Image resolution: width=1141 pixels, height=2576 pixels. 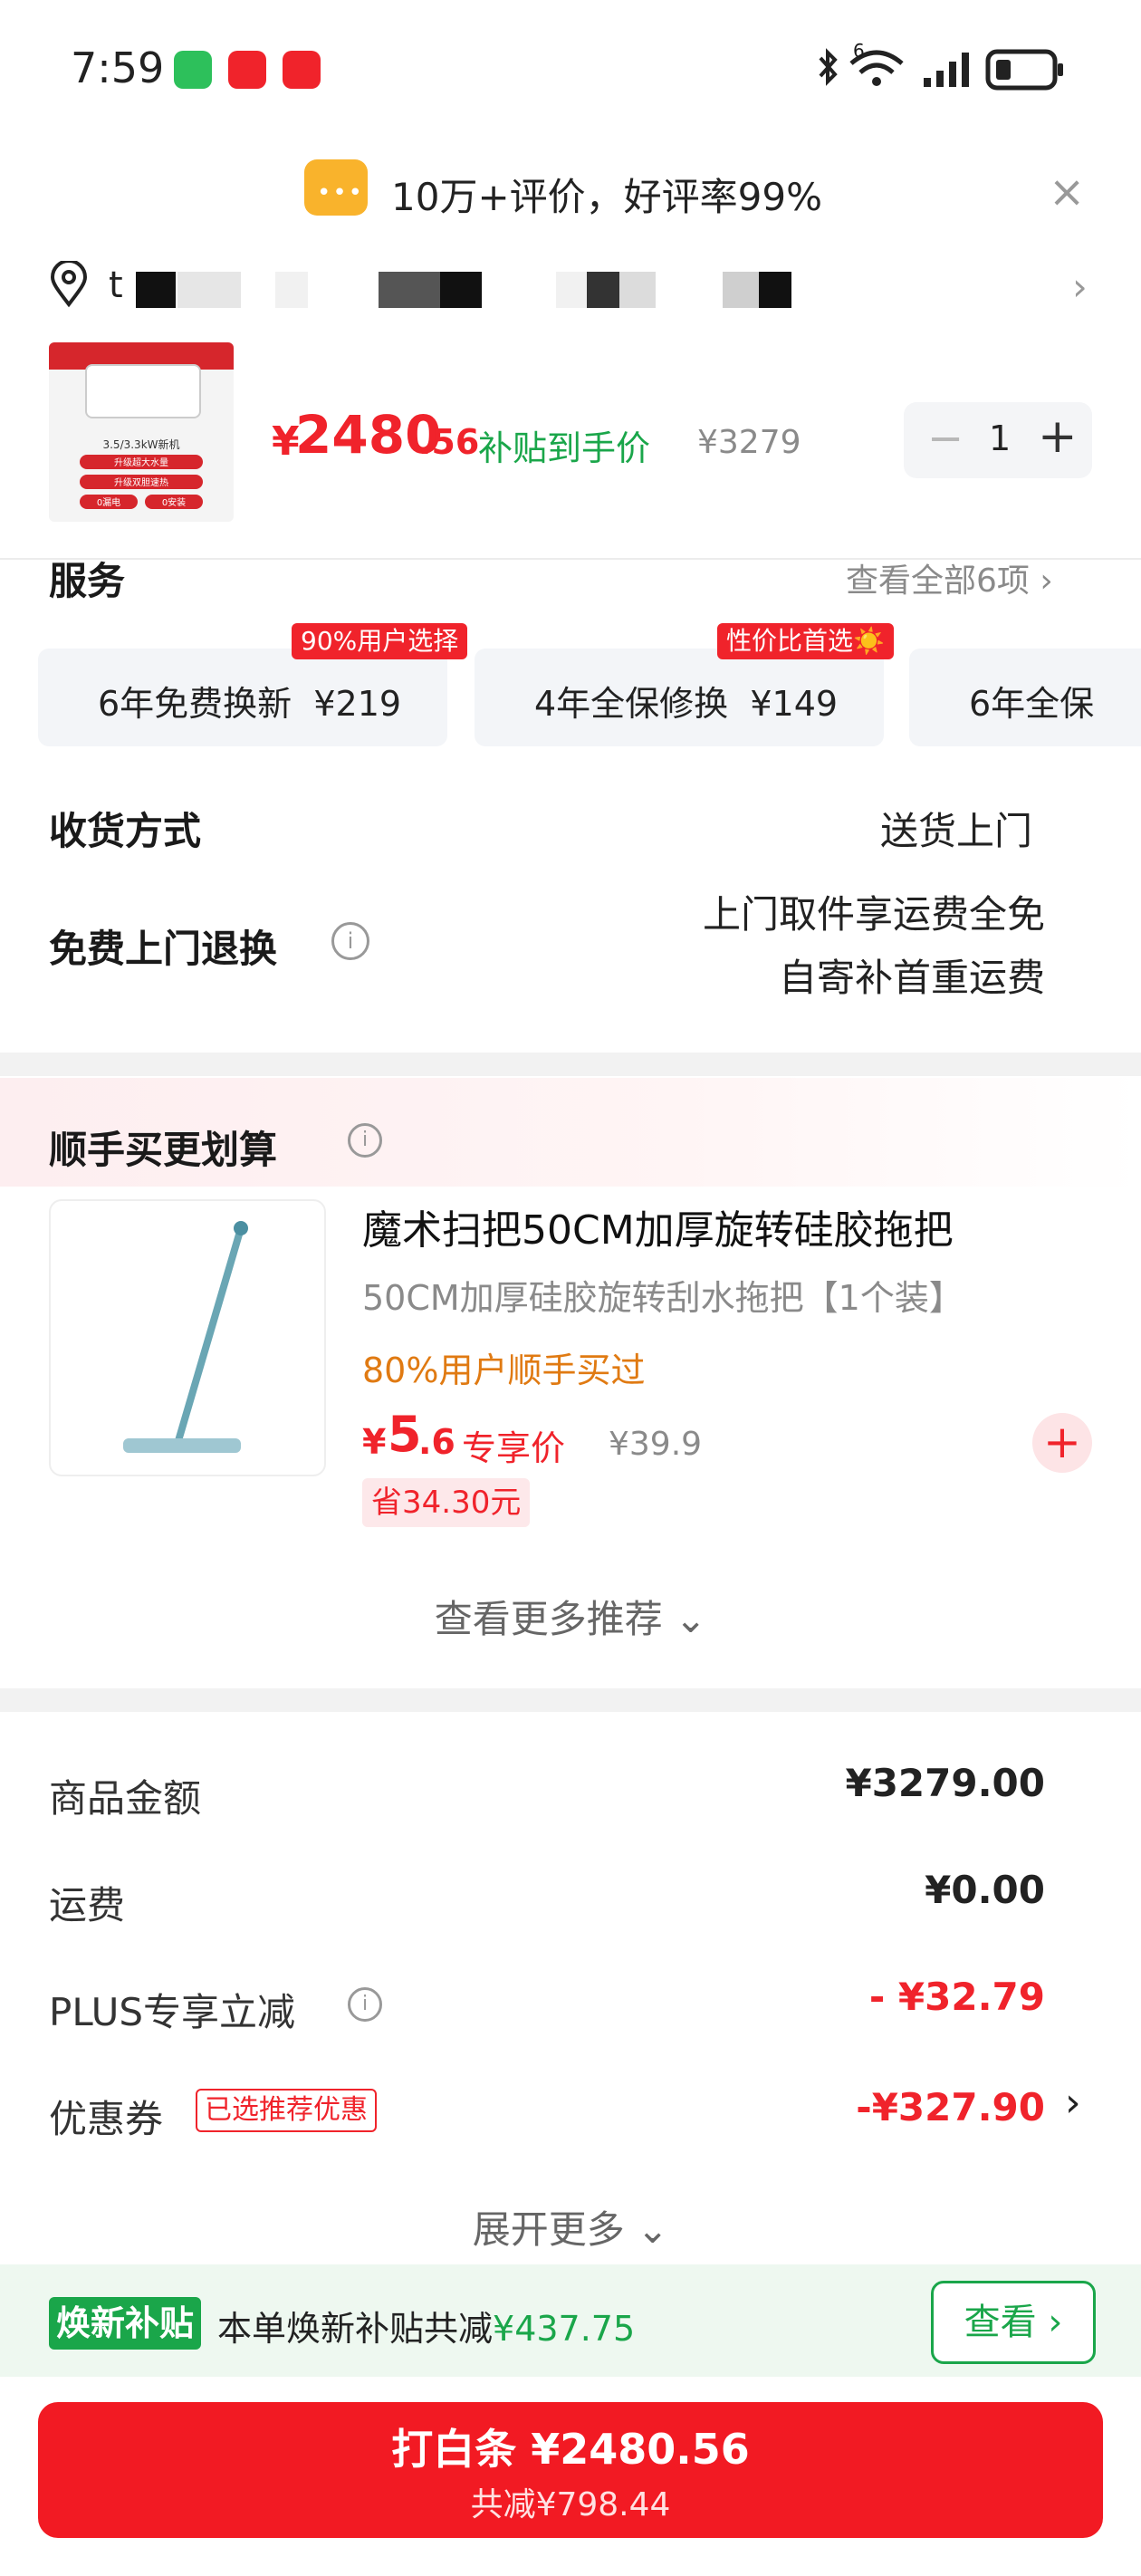 What do you see at coordinates (126, 1798) in the screenshot?
I see `goods-amount-label: 商品金额` at bounding box center [126, 1798].